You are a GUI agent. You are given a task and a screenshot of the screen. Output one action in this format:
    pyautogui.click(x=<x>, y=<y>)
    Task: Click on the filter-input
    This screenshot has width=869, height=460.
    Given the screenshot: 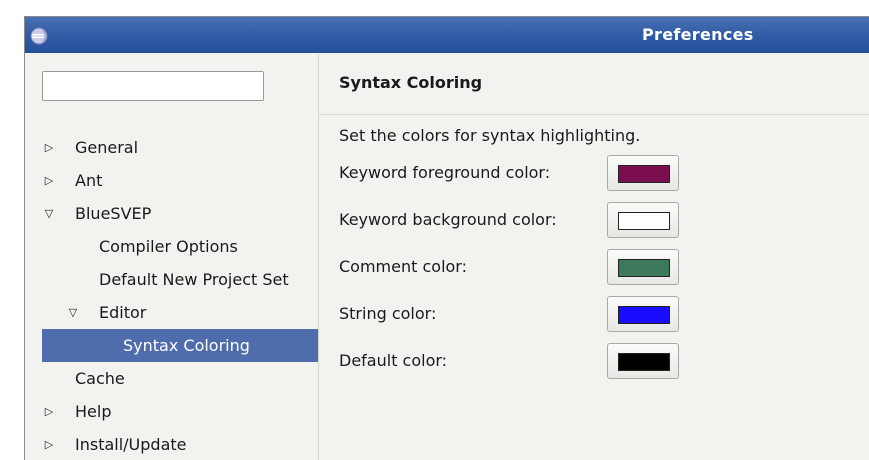 What is the action you would take?
    pyautogui.click(x=153, y=86)
    